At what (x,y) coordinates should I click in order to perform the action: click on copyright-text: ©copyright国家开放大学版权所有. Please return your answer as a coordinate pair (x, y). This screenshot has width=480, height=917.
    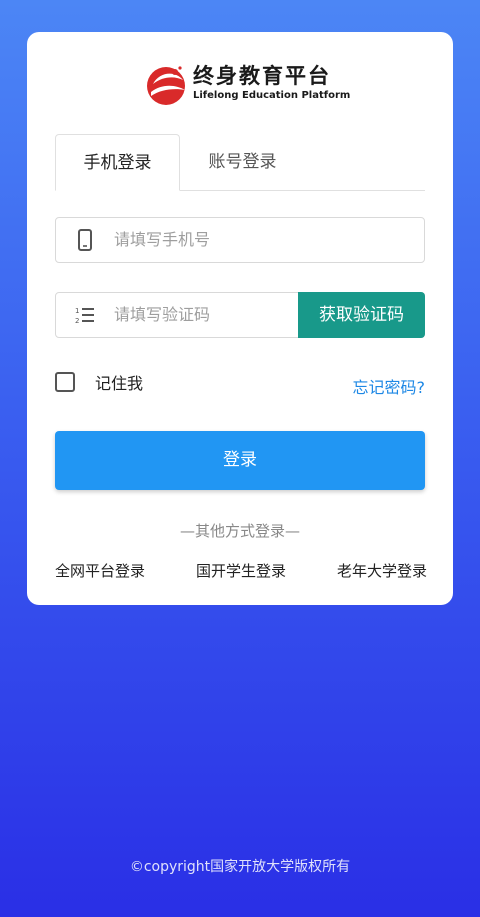
    Looking at the image, I should click on (240, 867).